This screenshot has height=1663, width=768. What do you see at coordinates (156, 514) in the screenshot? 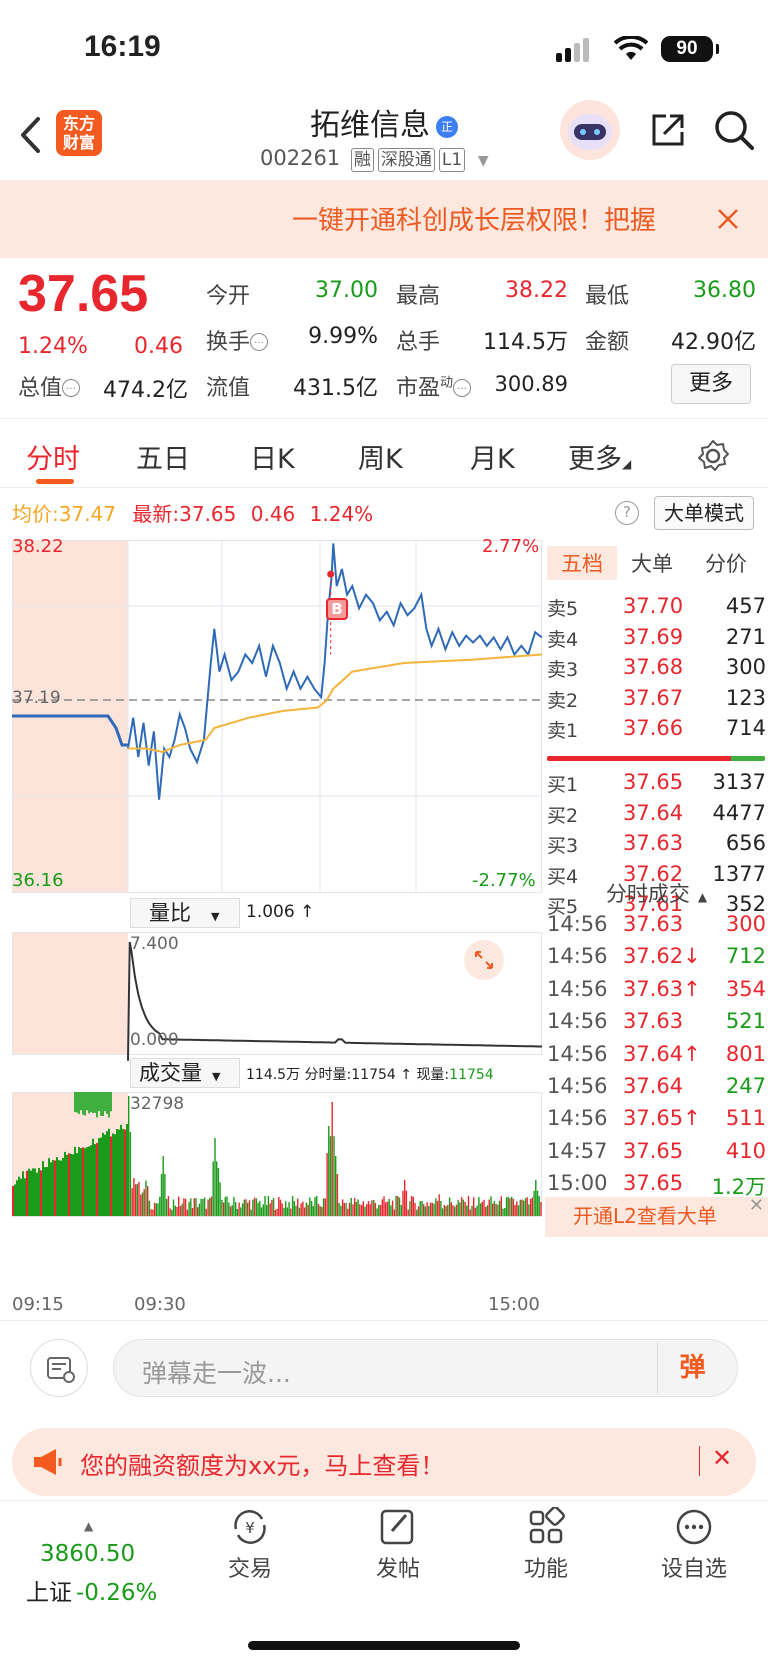
I see `last-label: 最新:` at bounding box center [156, 514].